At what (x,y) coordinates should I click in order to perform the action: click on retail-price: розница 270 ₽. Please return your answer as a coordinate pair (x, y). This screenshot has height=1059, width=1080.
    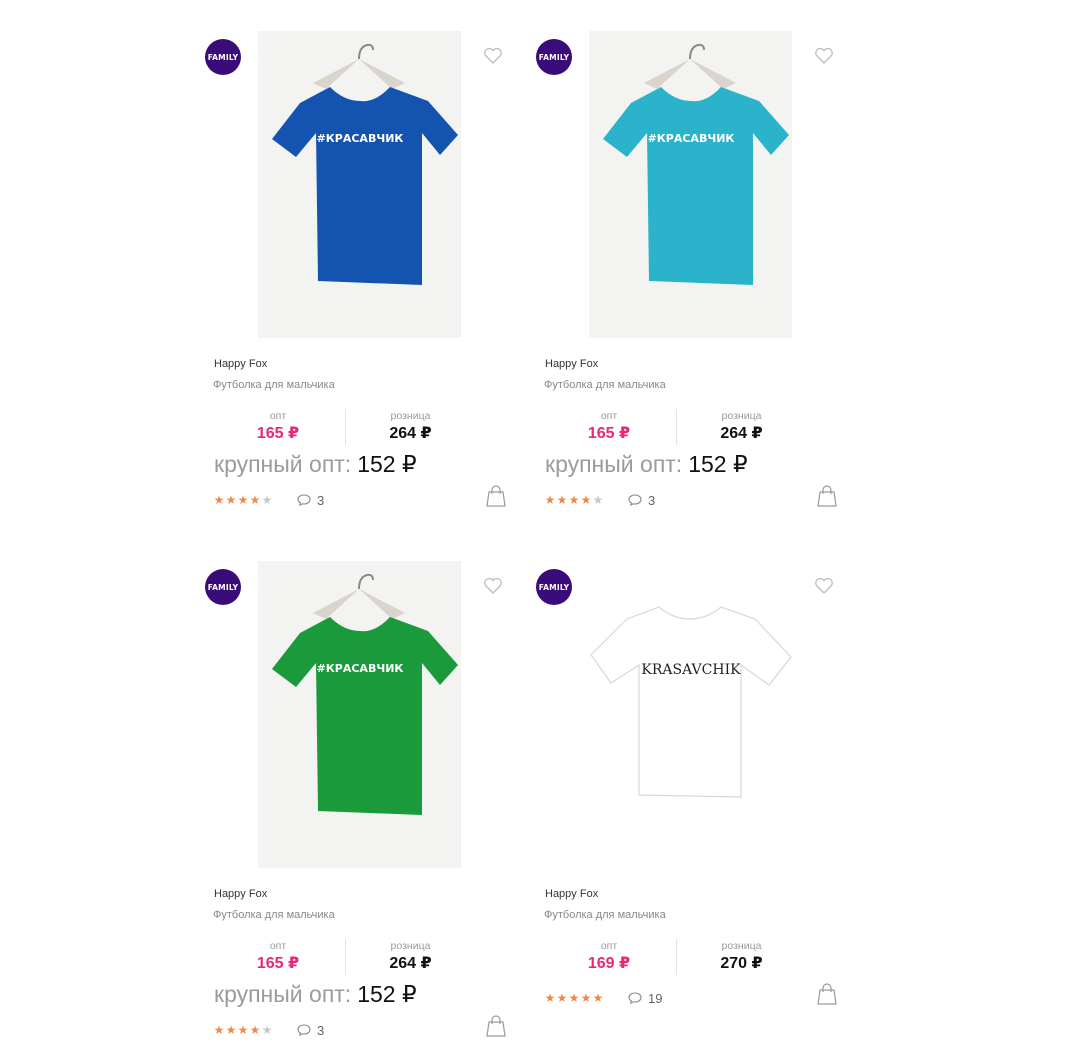
    Looking at the image, I should click on (741, 957).